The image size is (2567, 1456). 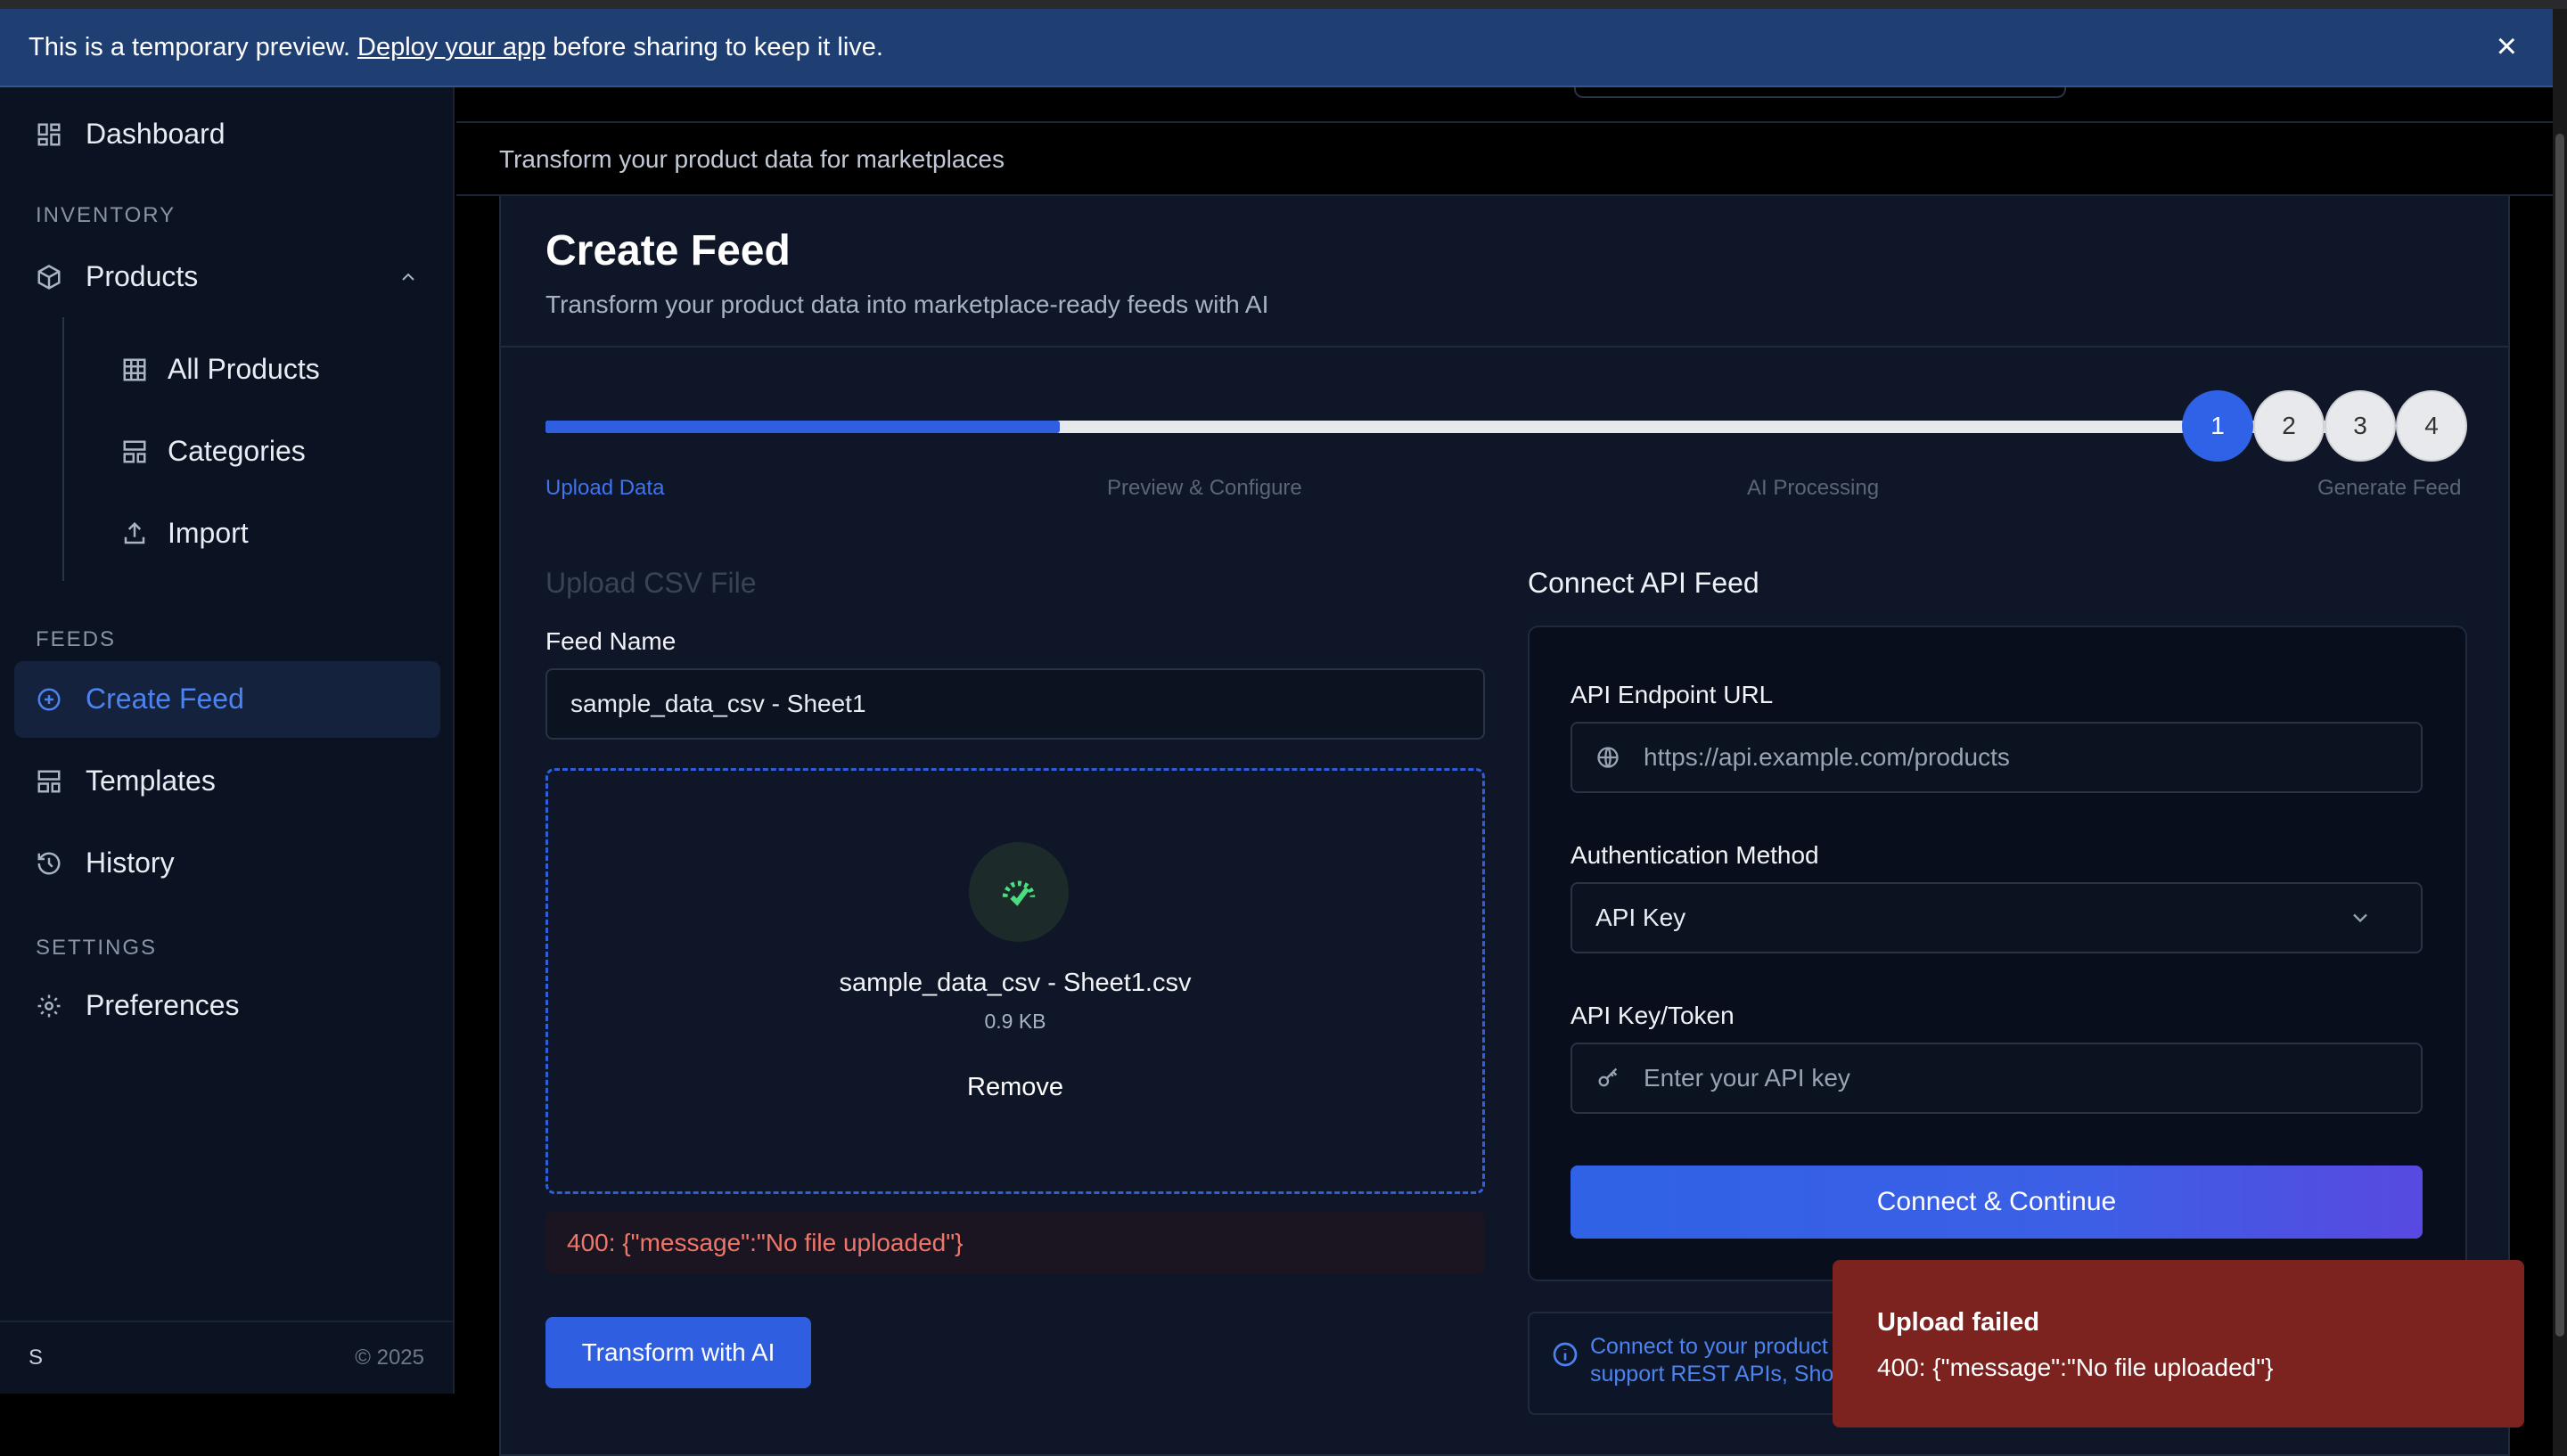 I want to click on endpoint-placeholder: https://api.example.com/products, so click(x=1827, y=757).